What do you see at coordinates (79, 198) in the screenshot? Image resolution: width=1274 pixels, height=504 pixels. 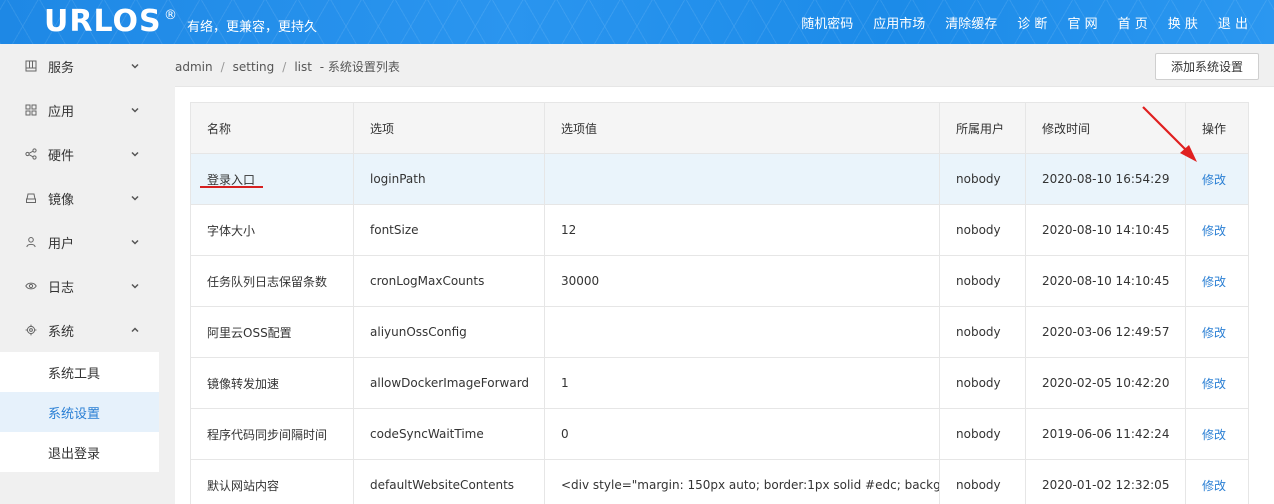 I see `sidebar-item-images: 镜像` at bounding box center [79, 198].